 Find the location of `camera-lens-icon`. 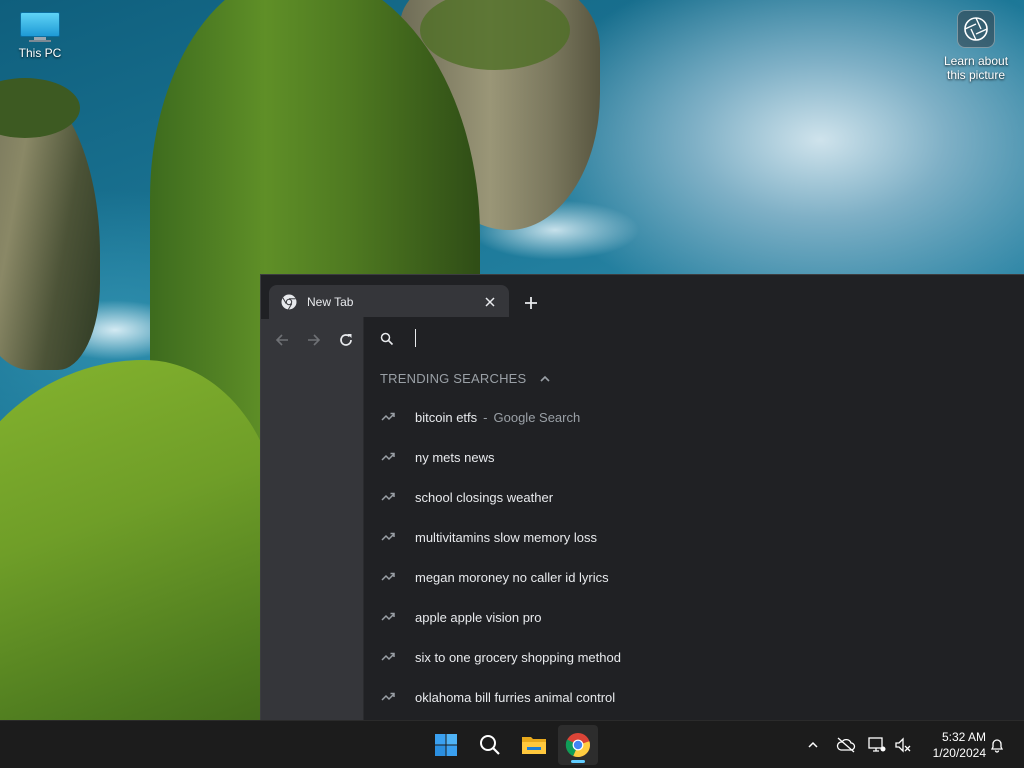

camera-lens-icon is located at coordinates (976, 29).